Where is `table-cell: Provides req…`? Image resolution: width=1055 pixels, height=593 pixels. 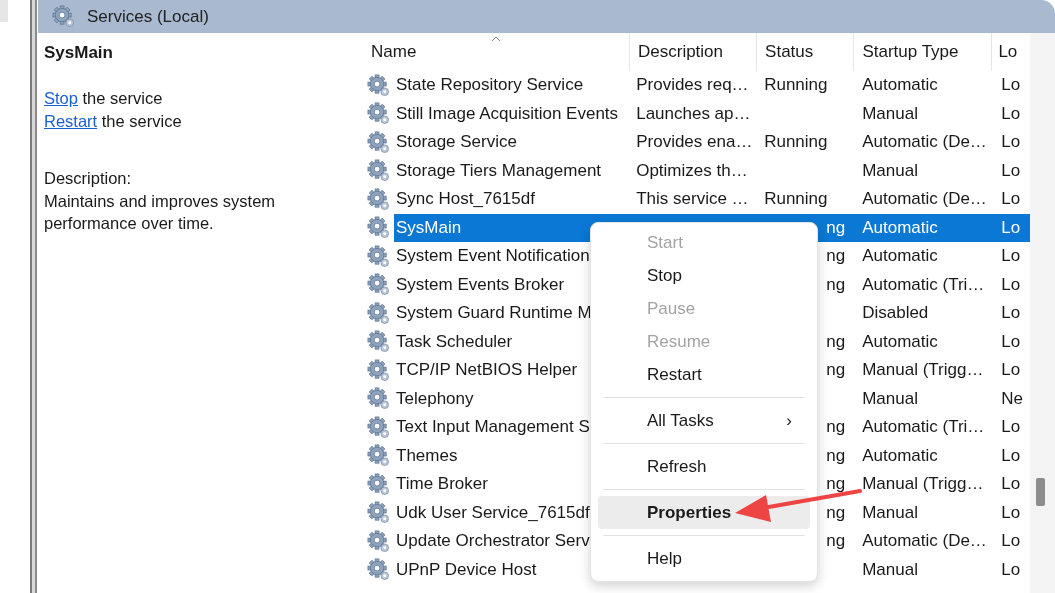 table-cell: Provides req… is located at coordinates (692, 85).